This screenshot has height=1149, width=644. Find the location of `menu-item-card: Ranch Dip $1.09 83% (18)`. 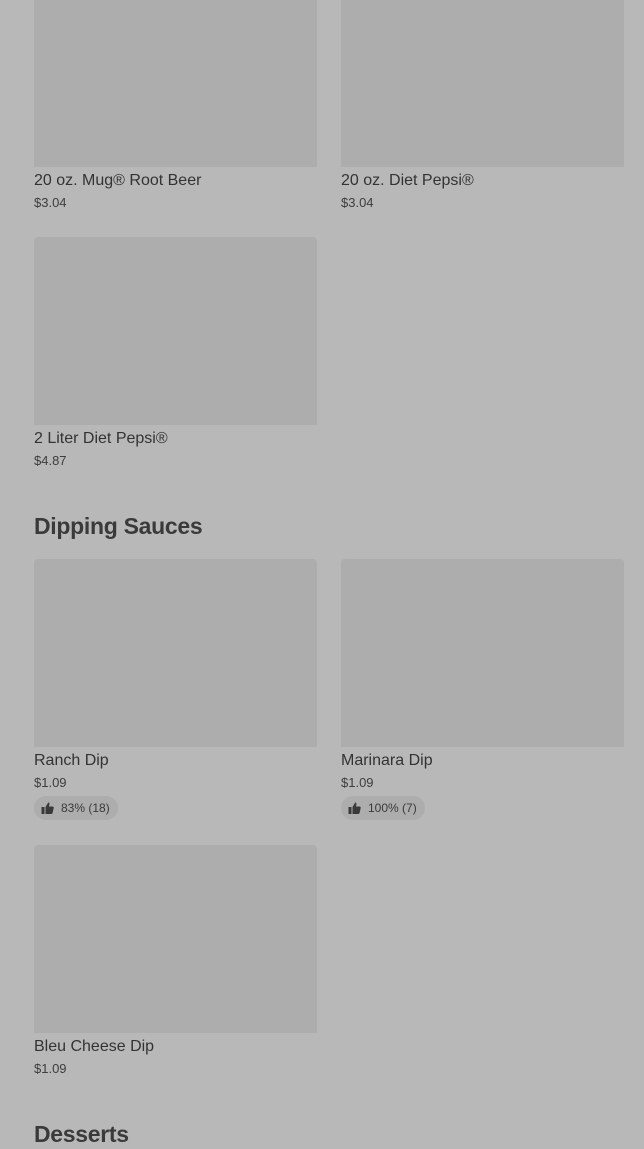

menu-item-card: Ranch Dip $1.09 83% (18) is located at coordinates (175, 689).